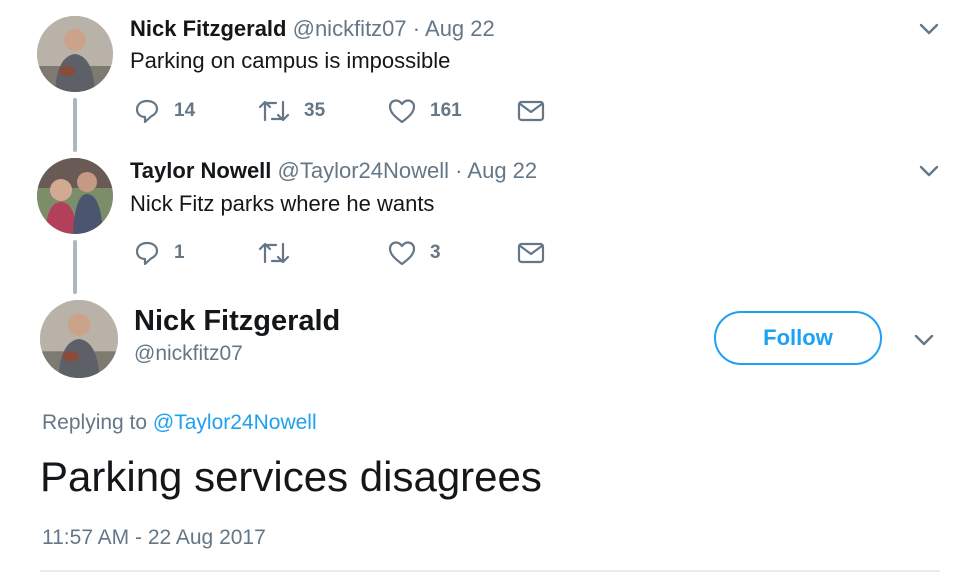 The height and width of the screenshot is (576, 980). I want to click on tweet-header: Nick Fitzgerald @nickfitz07 · Aug 22, so click(312, 29).